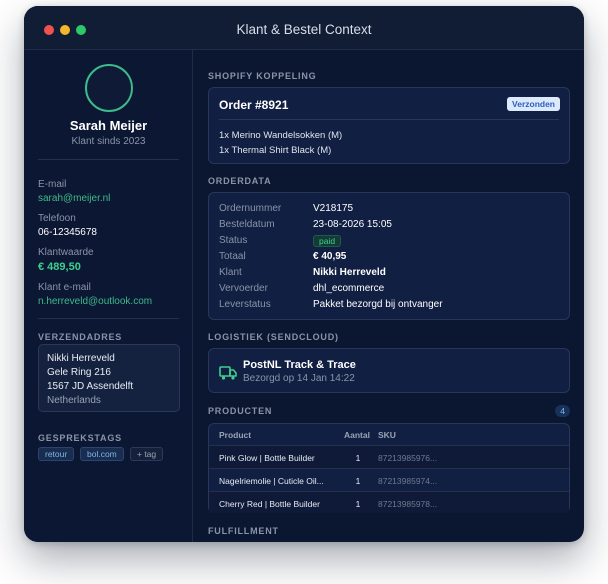 This screenshot has height=584, width=608. I want to click on status-badge: Verzonden, so click(533, 104).